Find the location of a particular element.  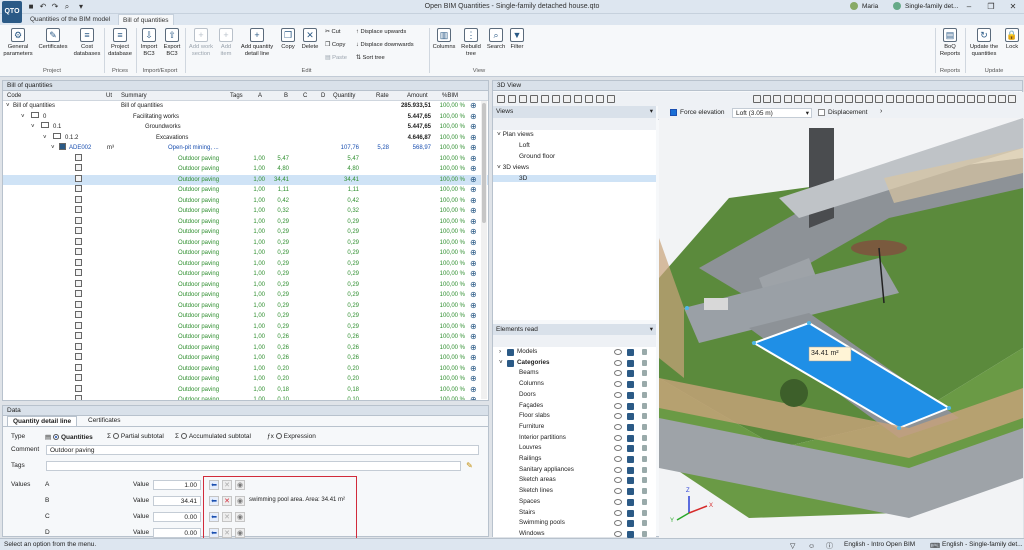

view-item-ground-floor: Ground floor is located at coordinates (537, 156).